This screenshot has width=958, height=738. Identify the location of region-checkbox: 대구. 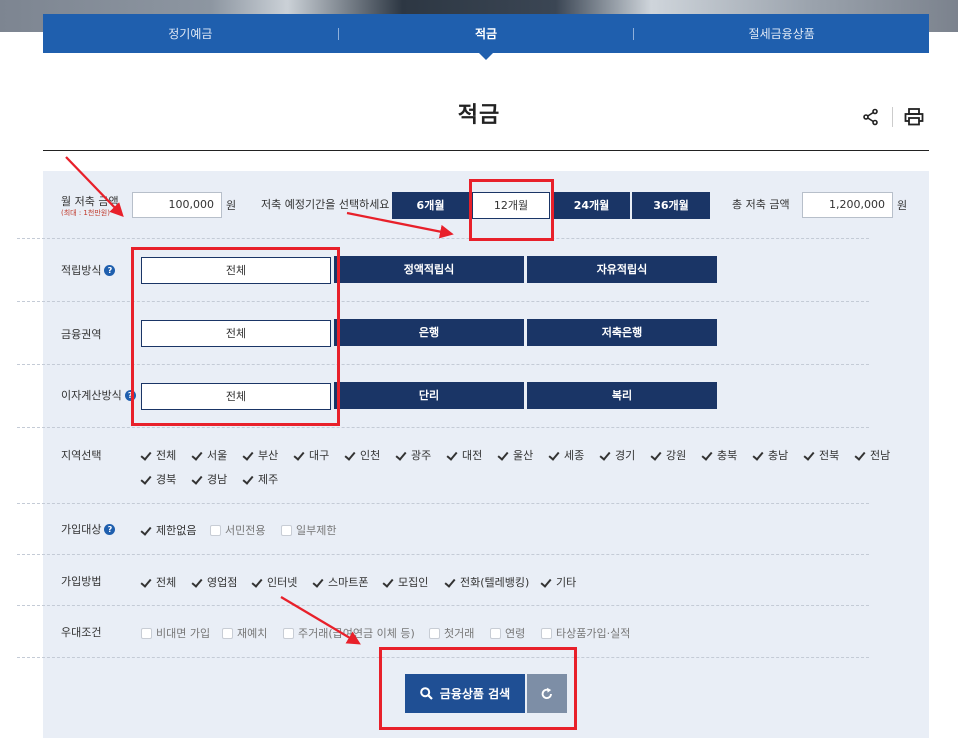
(311, 455).